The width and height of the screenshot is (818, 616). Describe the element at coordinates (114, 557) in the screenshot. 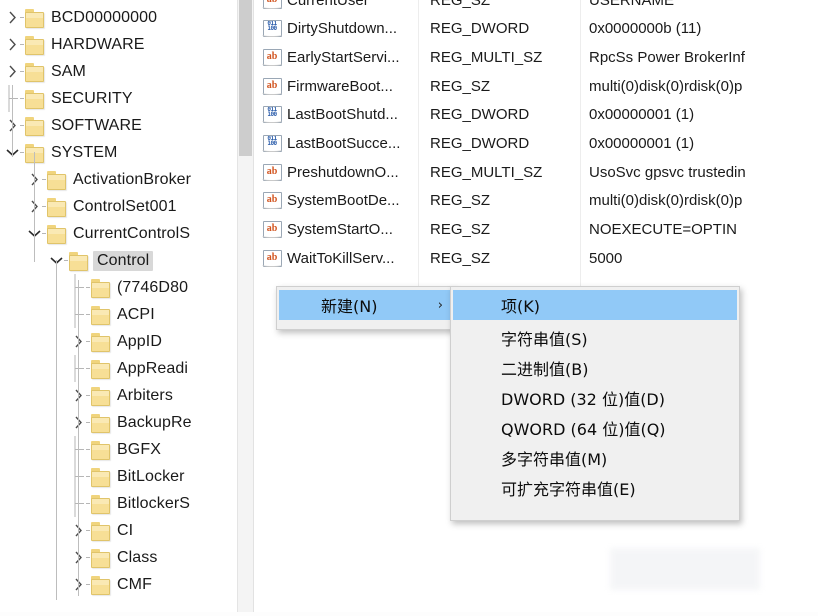

I see `tree-item-class: Class` at that location.